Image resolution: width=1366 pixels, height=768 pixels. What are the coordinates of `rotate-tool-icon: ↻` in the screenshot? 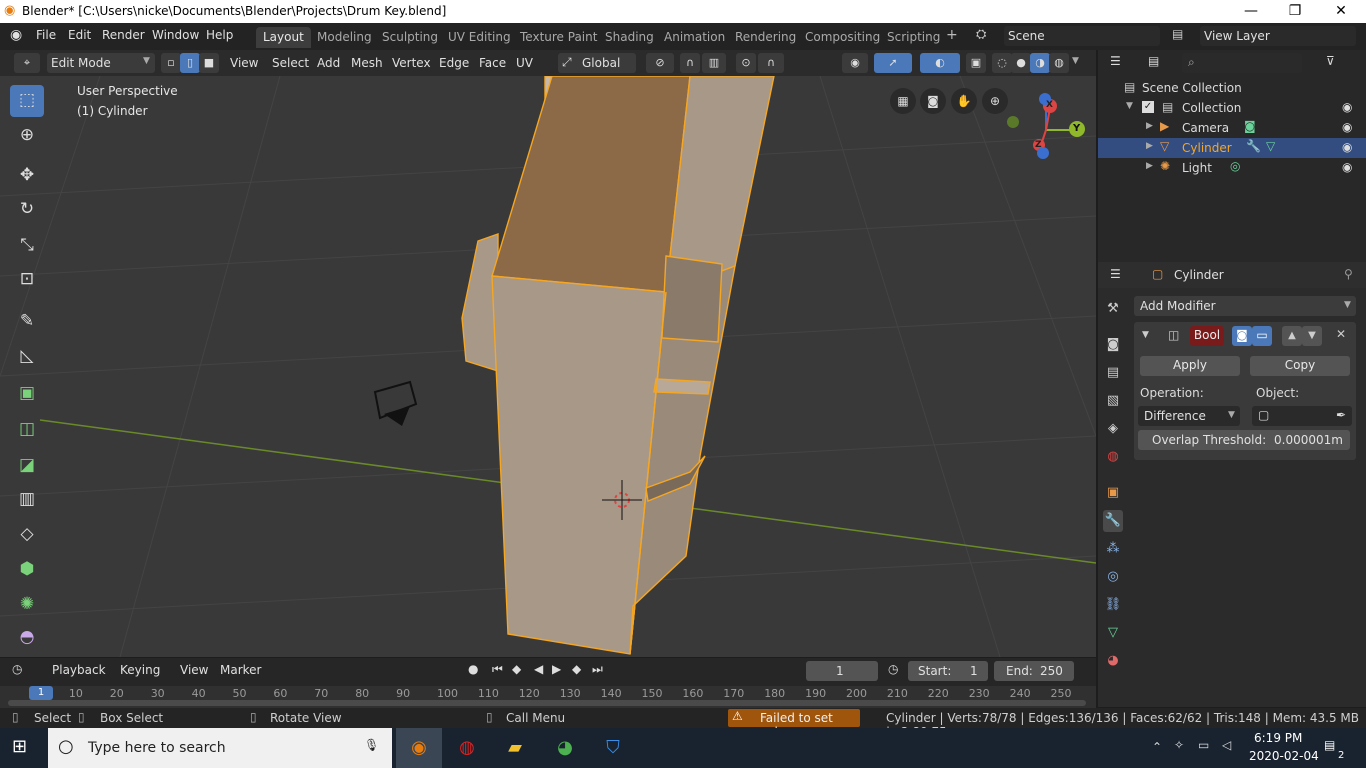 It's located at (27, 210).